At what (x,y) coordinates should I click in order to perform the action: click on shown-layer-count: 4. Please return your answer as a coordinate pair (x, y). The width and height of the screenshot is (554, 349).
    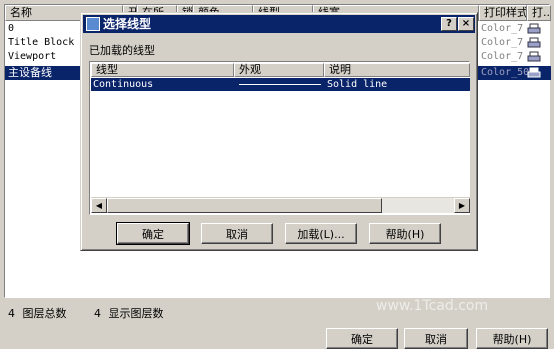
    Looking at the image, I should click on (97, 313).